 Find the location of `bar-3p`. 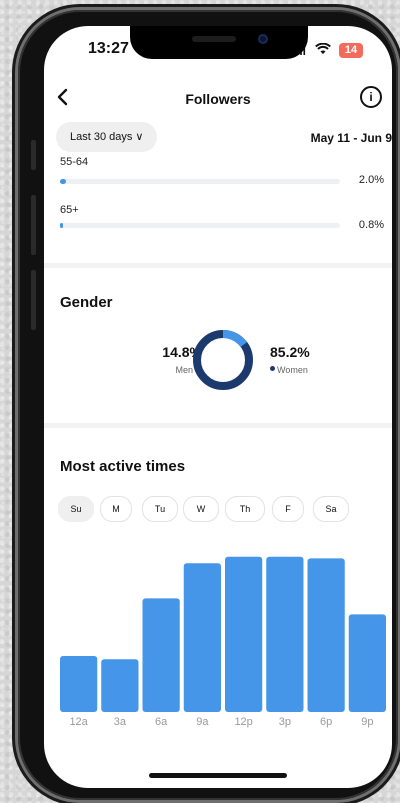

bar-3p is located at coordinates (285, 634).